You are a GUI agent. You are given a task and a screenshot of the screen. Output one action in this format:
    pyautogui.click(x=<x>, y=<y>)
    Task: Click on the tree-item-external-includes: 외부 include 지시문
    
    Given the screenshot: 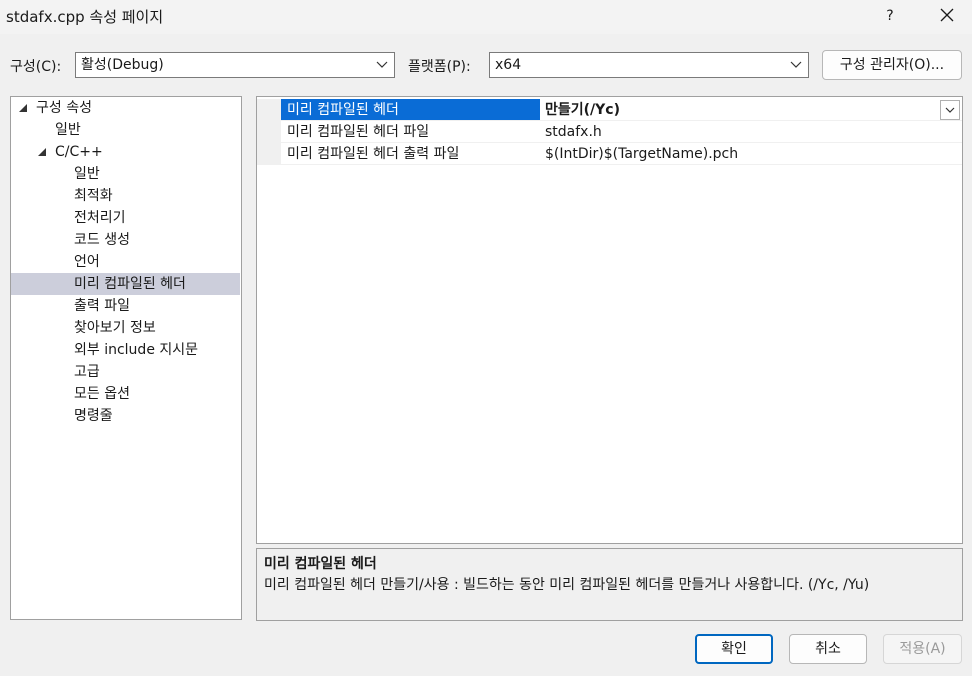 What is the action you would take?
    pyautogui.click(x=125, y=350)
    